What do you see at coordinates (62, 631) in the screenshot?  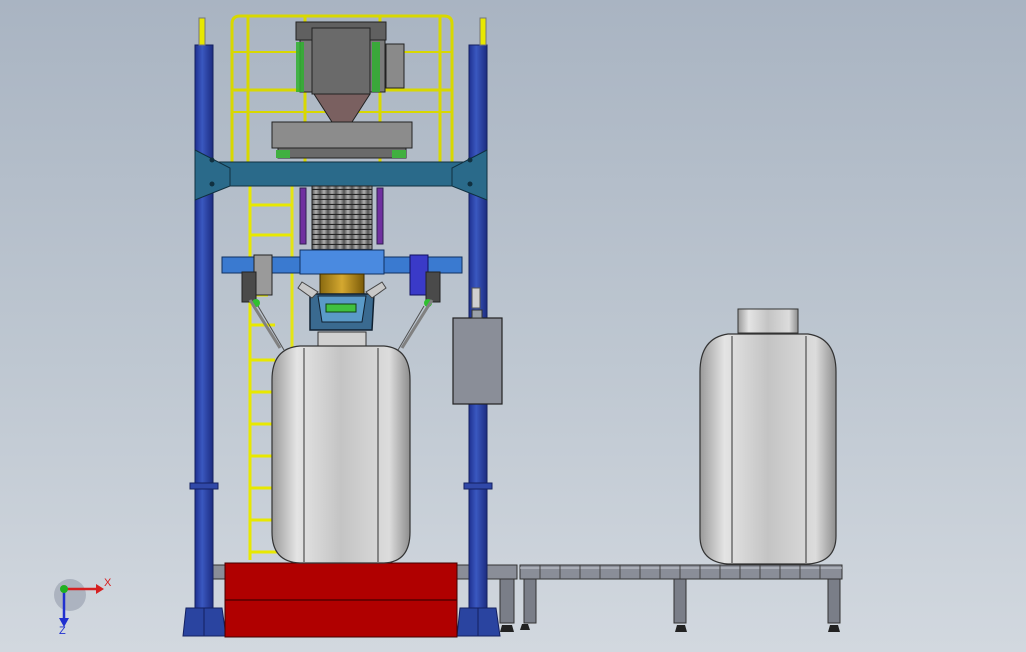 I see `z-axis-label: Z` at bounding box center [62, 631].